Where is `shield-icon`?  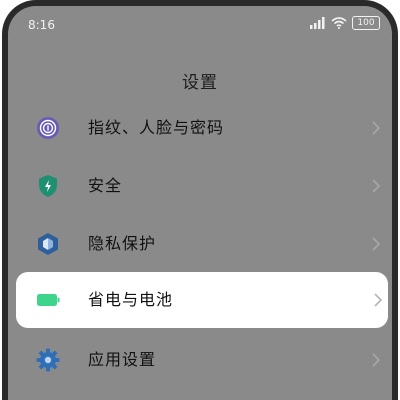 shield-icon is located at coordinates (48, 186).